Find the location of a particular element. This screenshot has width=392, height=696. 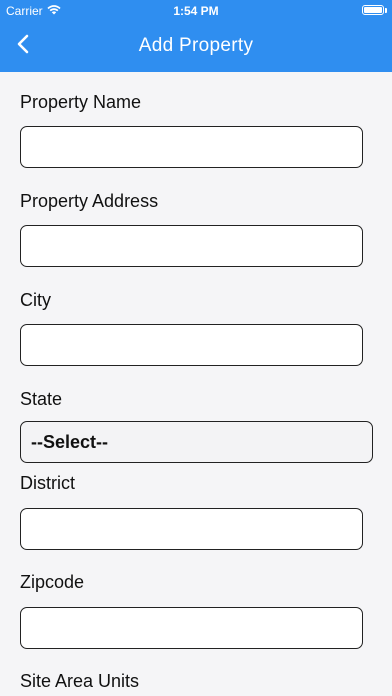

status-time: 1:54 PM is located at coordinates (196, 11).